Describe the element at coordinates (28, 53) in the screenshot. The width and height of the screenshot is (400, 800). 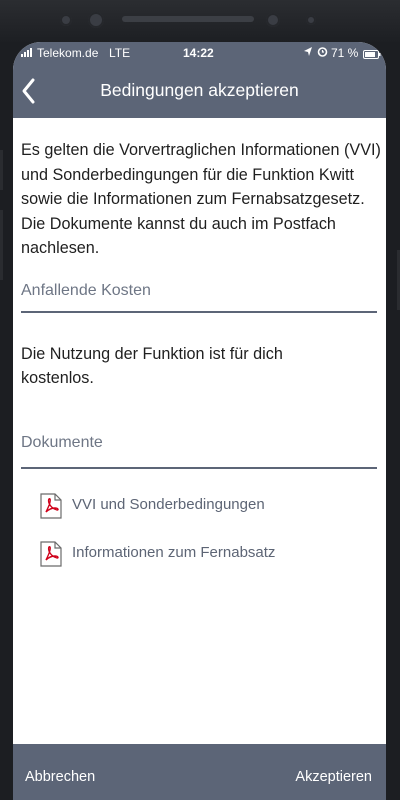
I see `signal-icon` at that location.